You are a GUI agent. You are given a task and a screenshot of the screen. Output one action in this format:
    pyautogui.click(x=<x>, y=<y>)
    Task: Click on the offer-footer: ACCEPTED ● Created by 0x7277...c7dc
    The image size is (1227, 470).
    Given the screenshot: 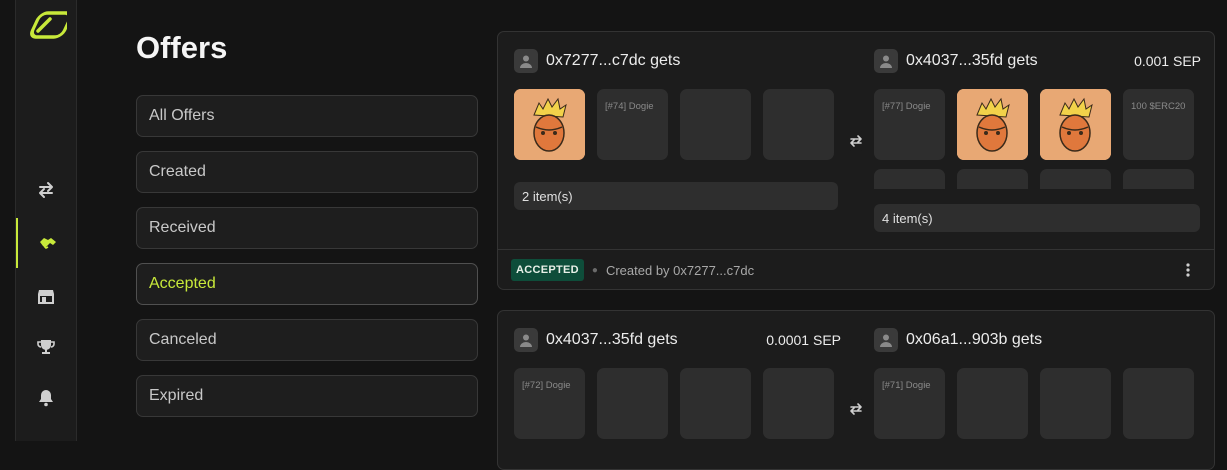 What is the action you would take?
    pyautogui.click(x=856, y=269)
    